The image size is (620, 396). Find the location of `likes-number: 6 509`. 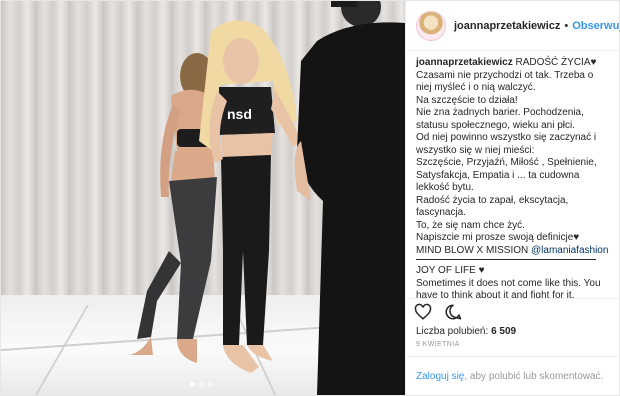

likes-number: 6 509 is located at coordinates (504, 331).